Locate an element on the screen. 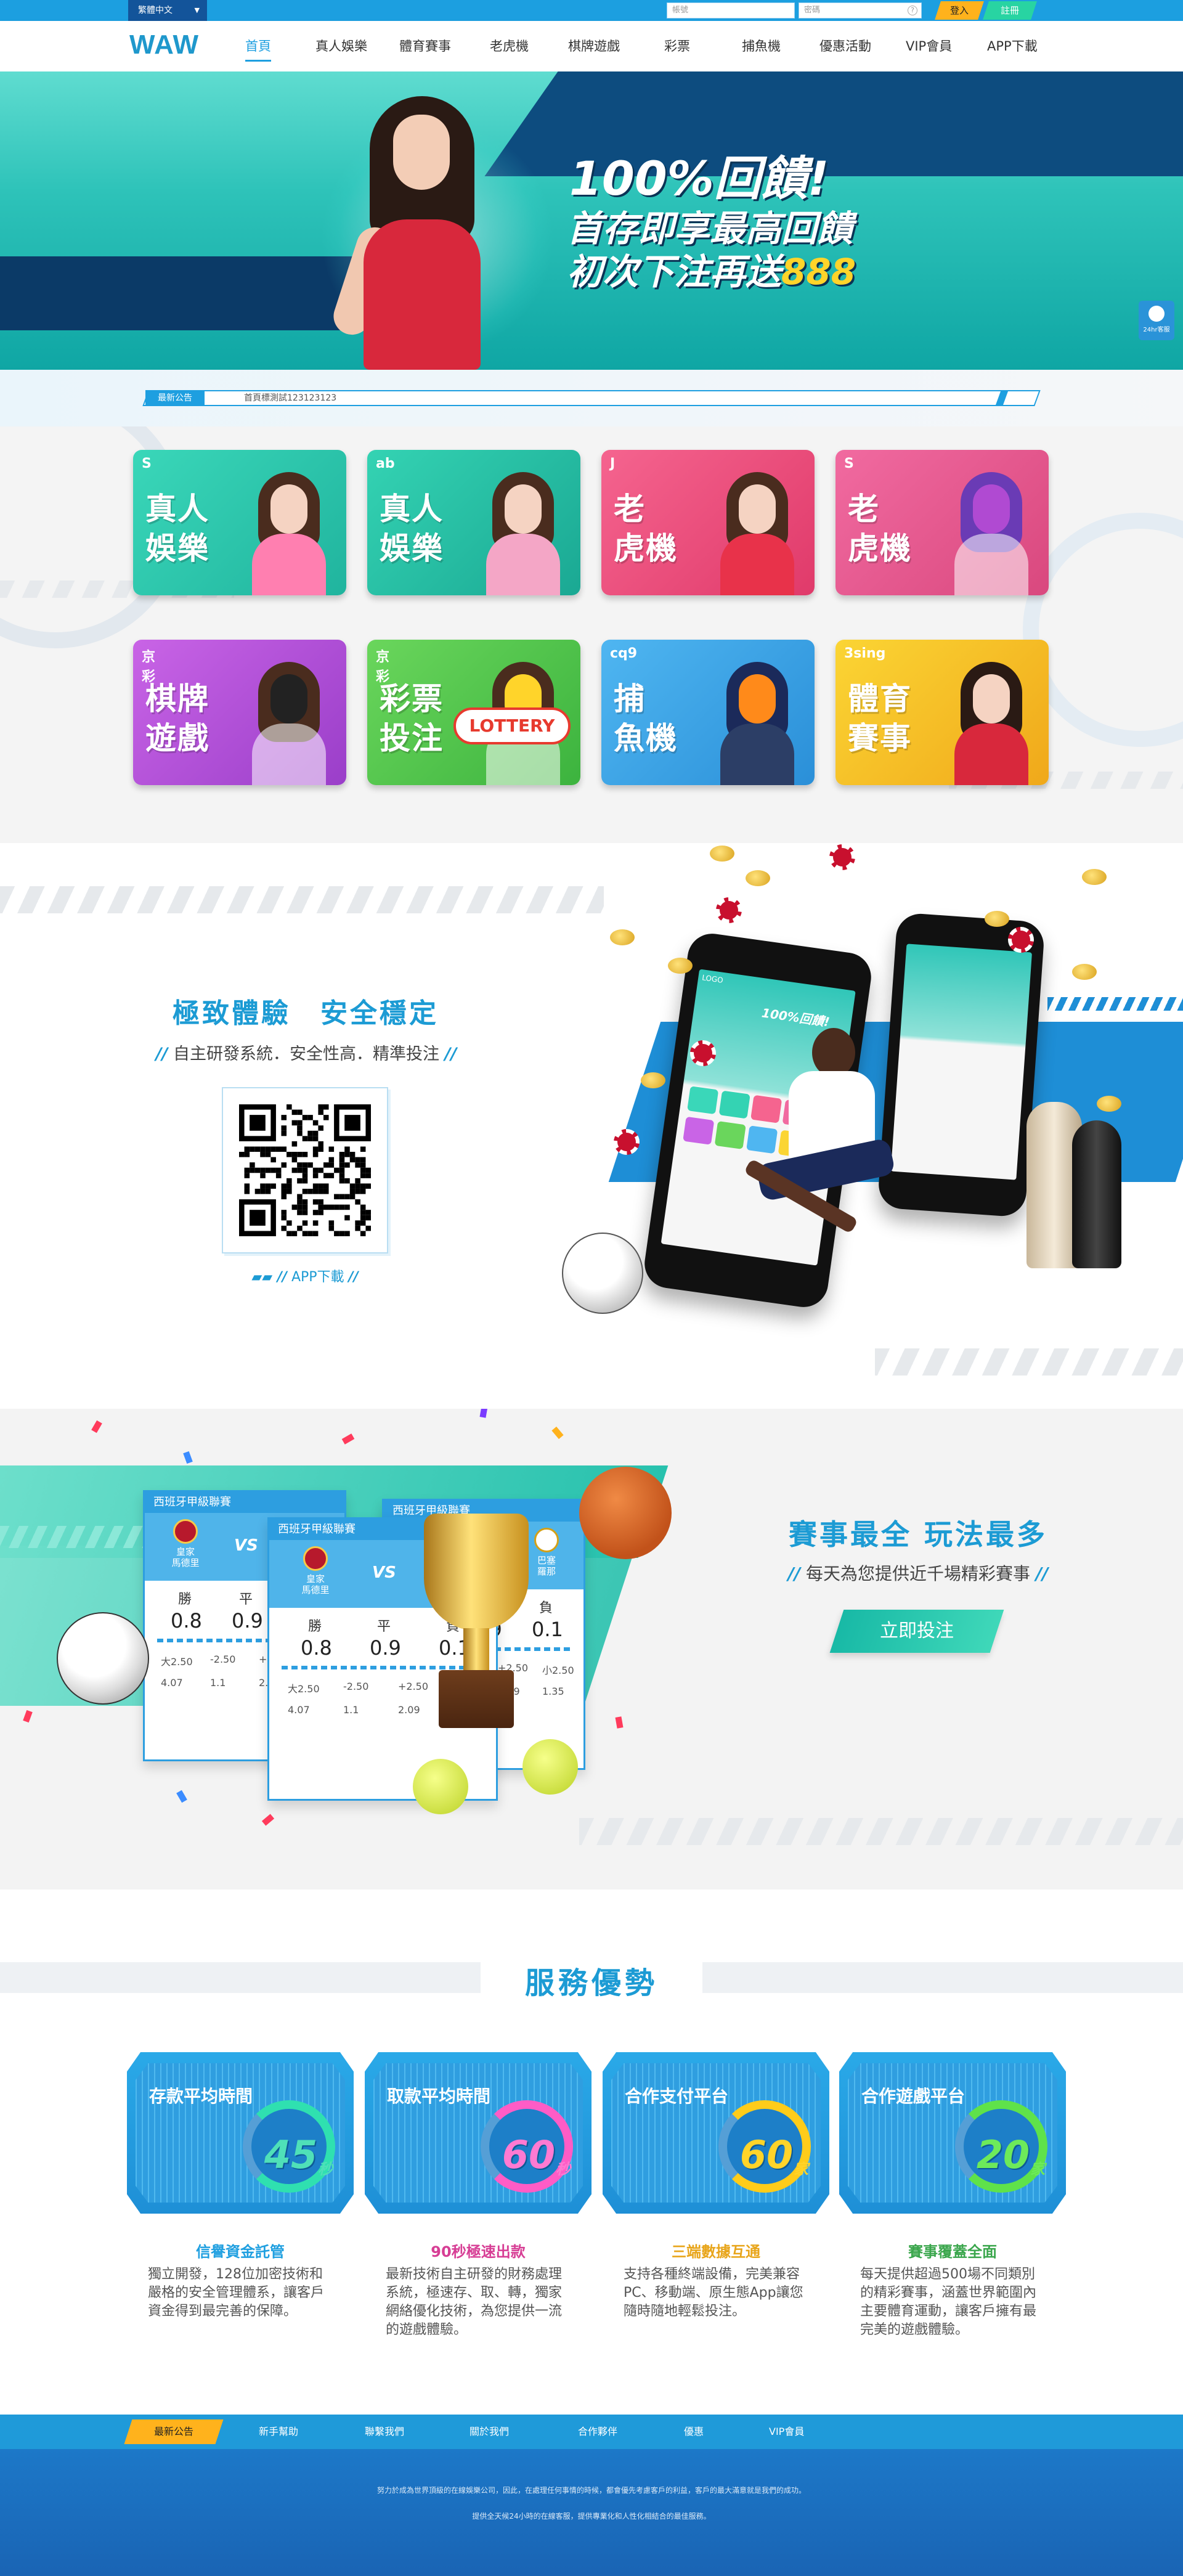  password-placeholder: 密碼 is located at coordinates (812, 11).